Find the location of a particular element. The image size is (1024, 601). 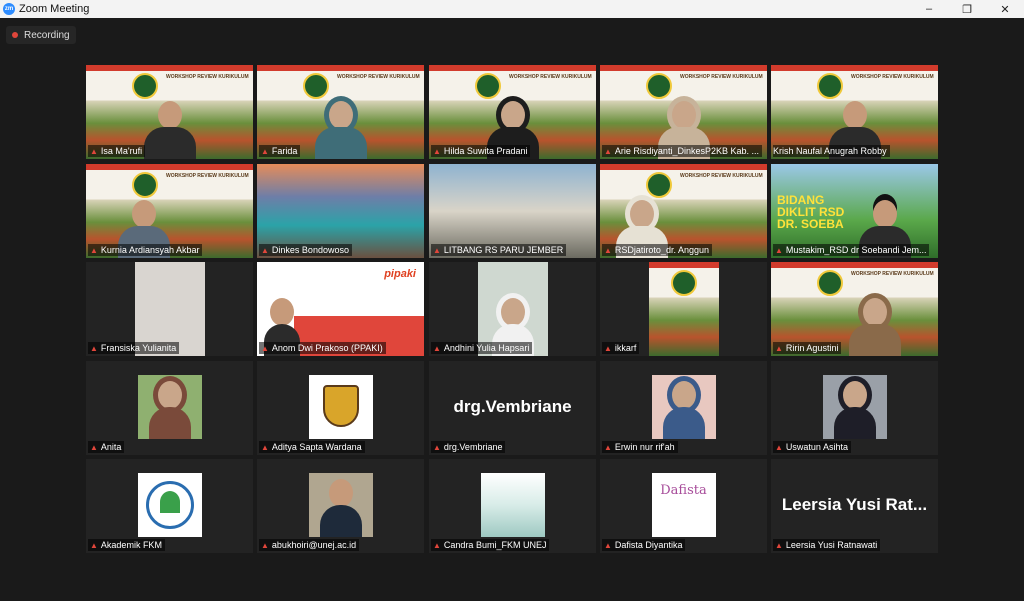

recording-label: Recording is located at coordinates (47, 35).